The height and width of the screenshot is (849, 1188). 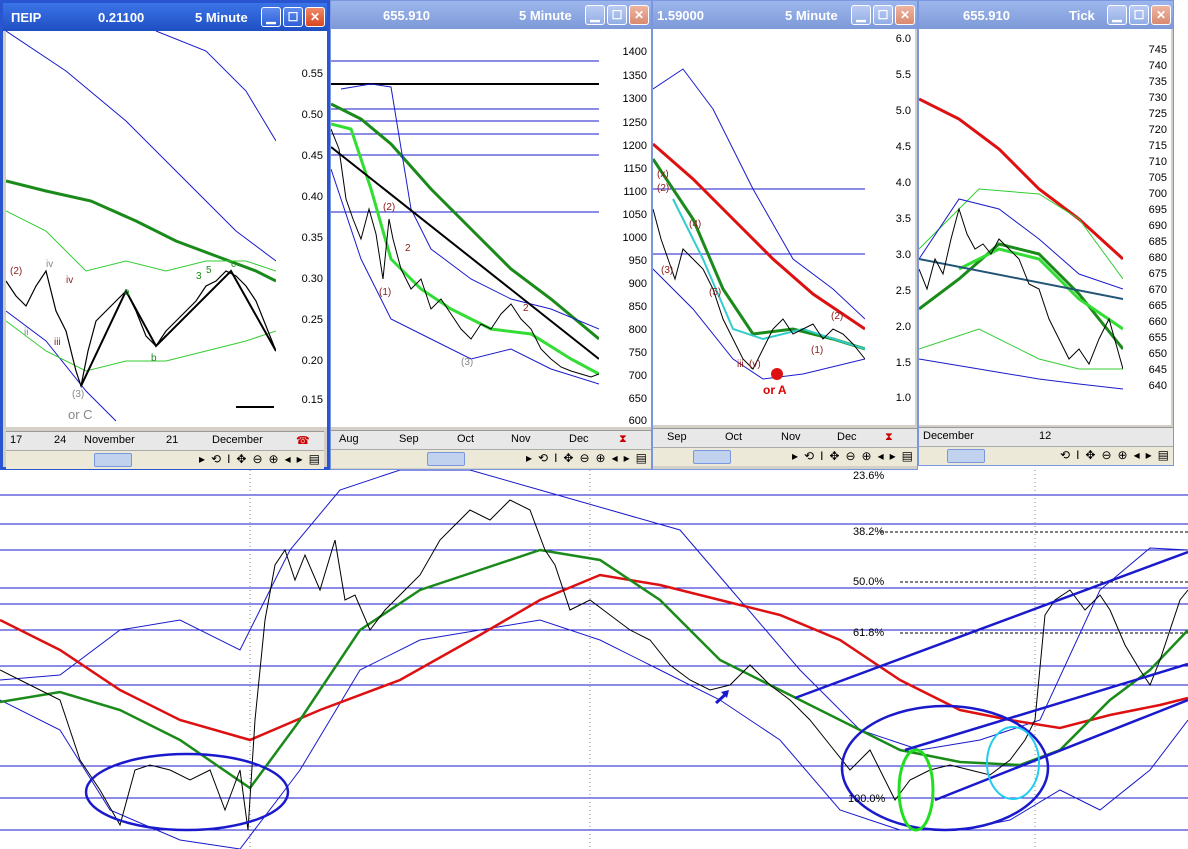 I want to click on y-tick: 1000, so click(x=634, y=238).